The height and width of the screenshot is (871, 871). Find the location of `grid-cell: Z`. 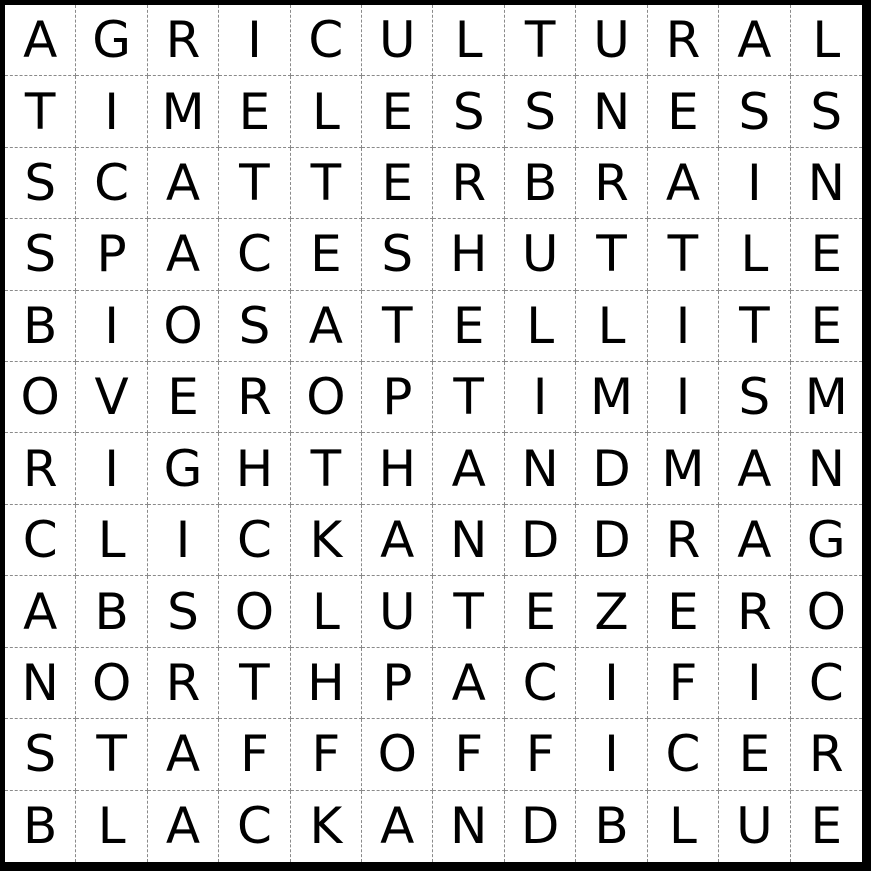

grid-cell: Z is located at coordinates (612, 612).